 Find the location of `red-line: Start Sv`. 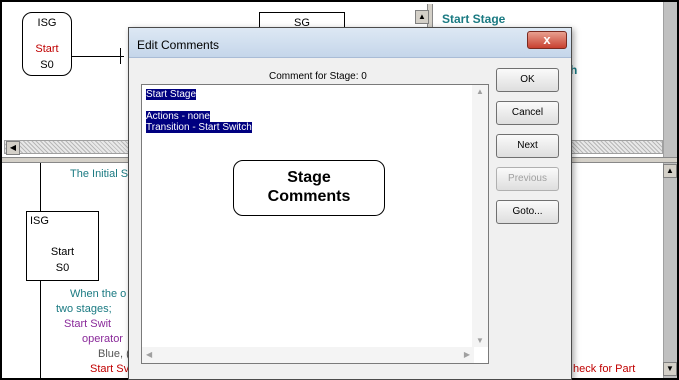

red-line: Start Sv is located at coordinates (110, 369).